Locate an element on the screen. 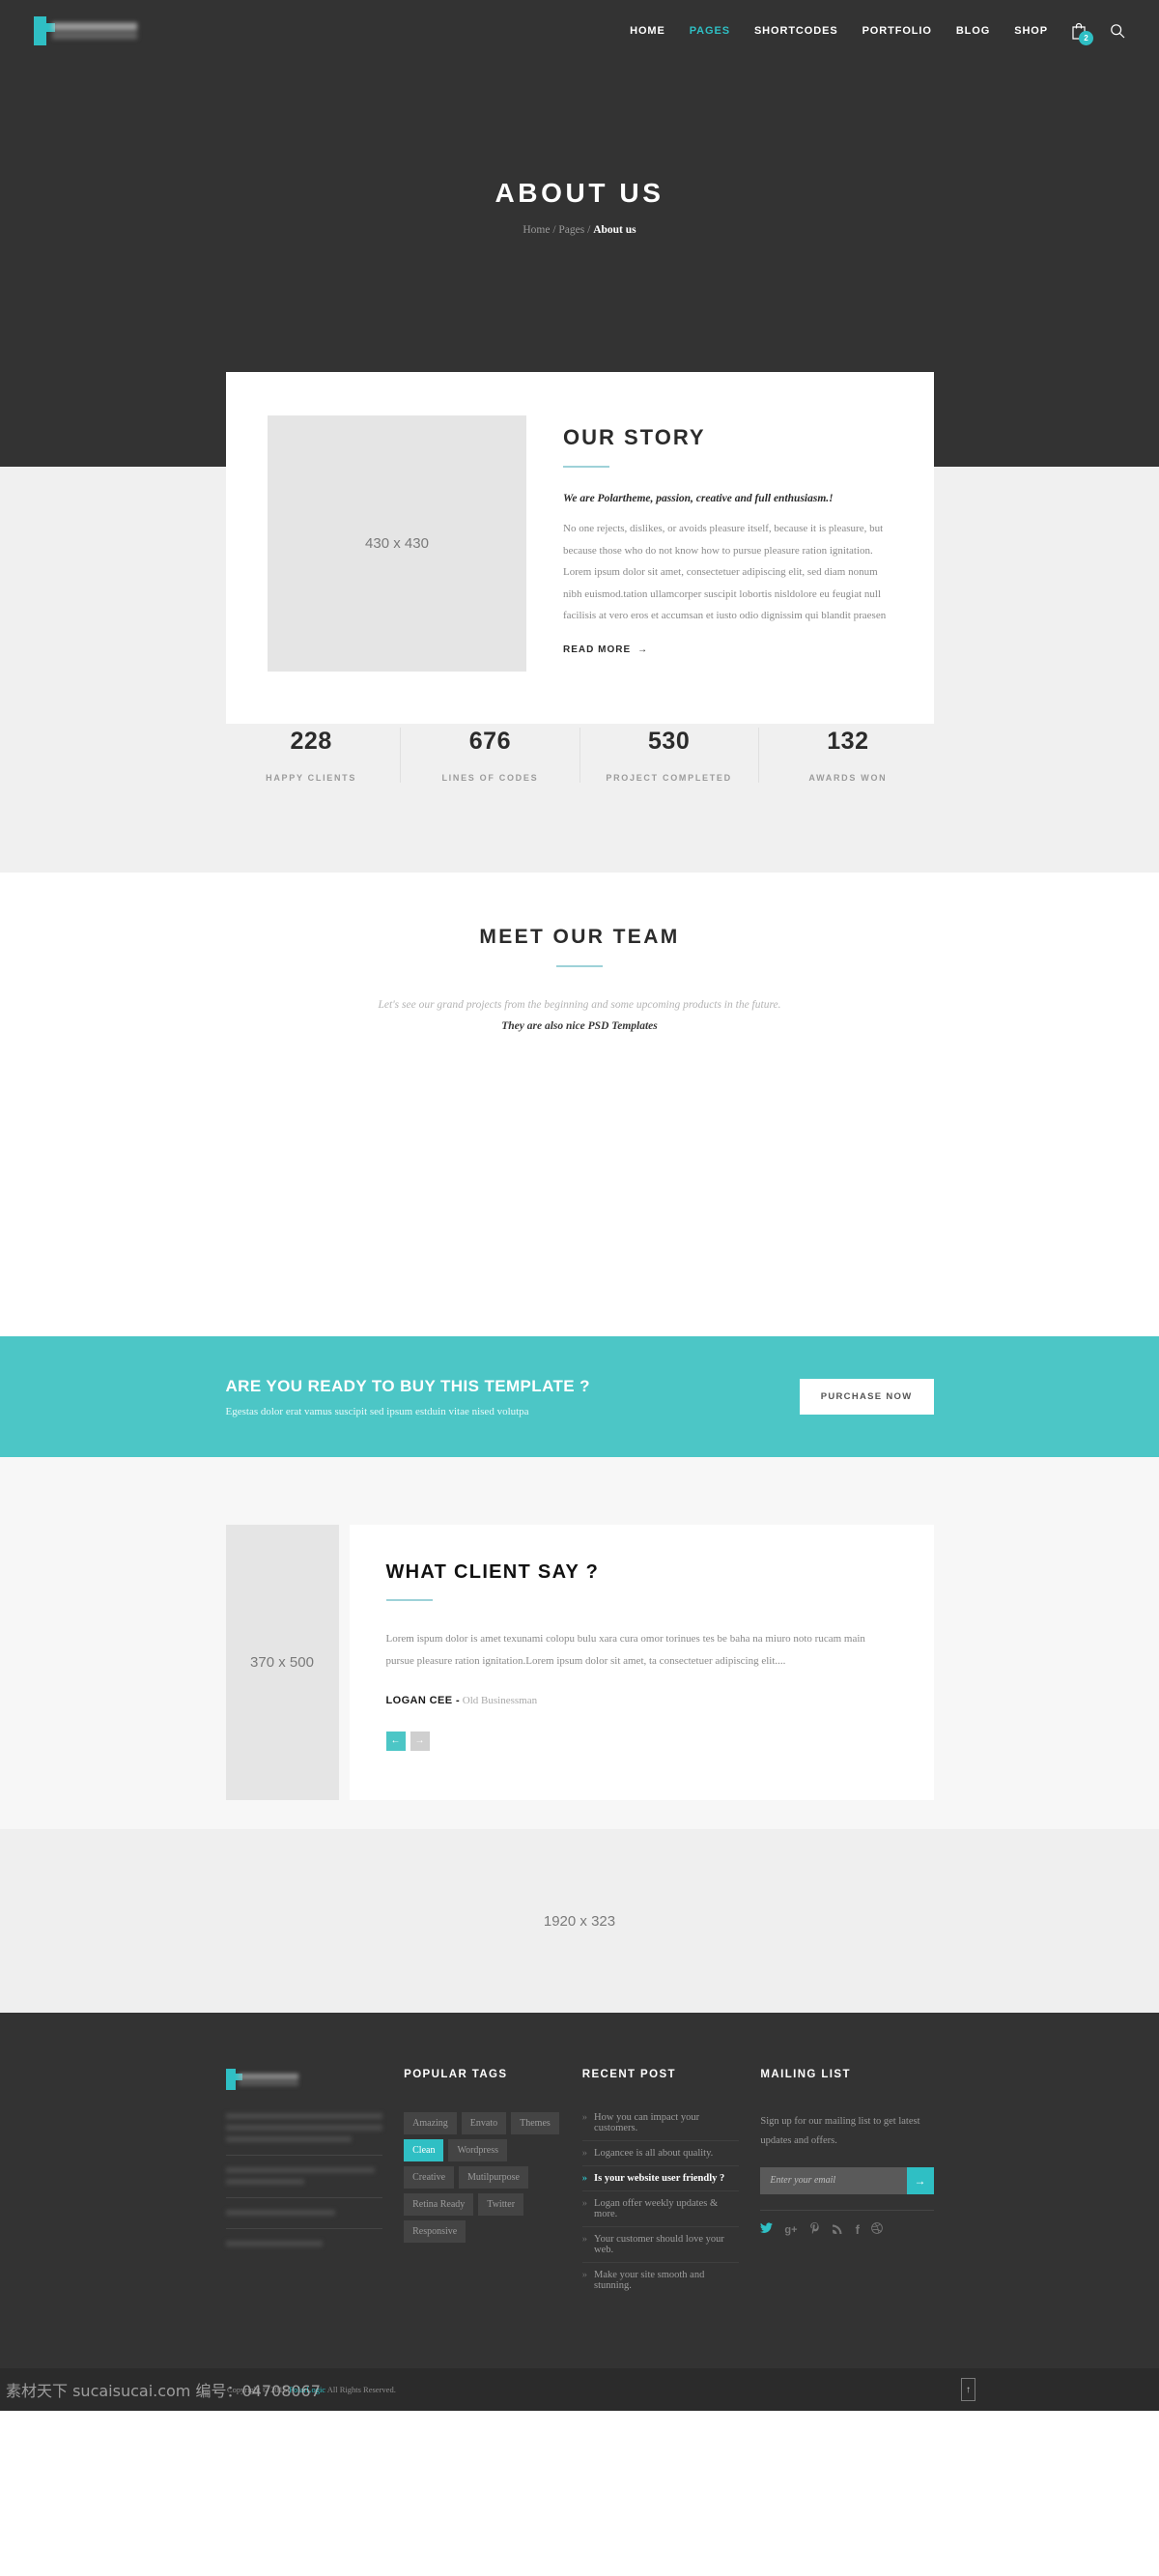  mailing-list-form: → is located at coordinates (847, 2180).